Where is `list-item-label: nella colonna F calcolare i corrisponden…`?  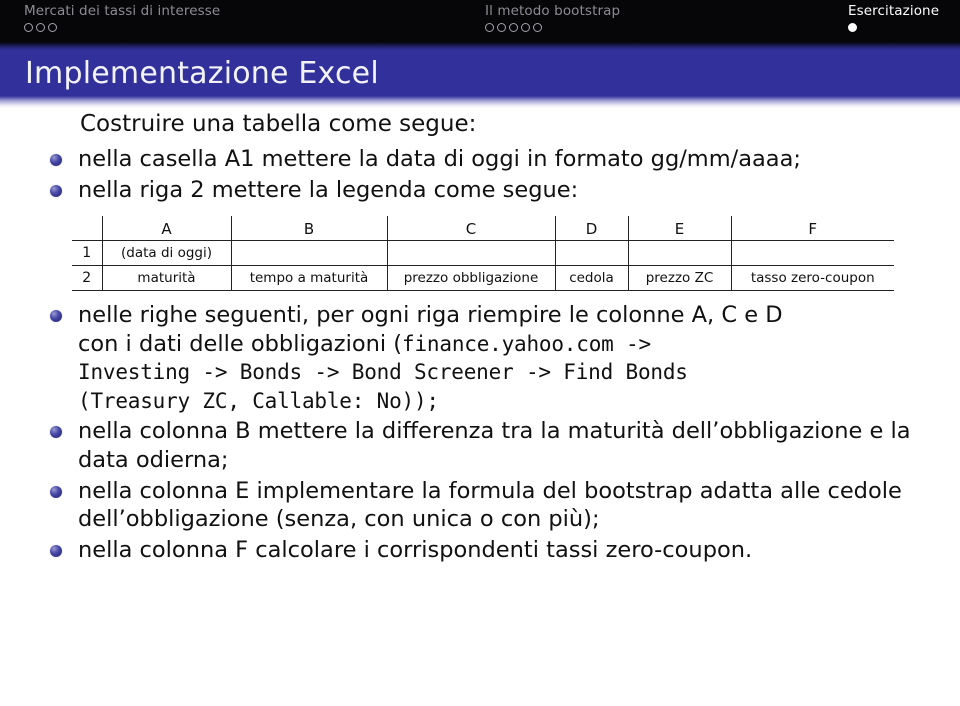
list-item-label: nella colonna F calcolare i corrisponden… is located at coordinates (415, 549).